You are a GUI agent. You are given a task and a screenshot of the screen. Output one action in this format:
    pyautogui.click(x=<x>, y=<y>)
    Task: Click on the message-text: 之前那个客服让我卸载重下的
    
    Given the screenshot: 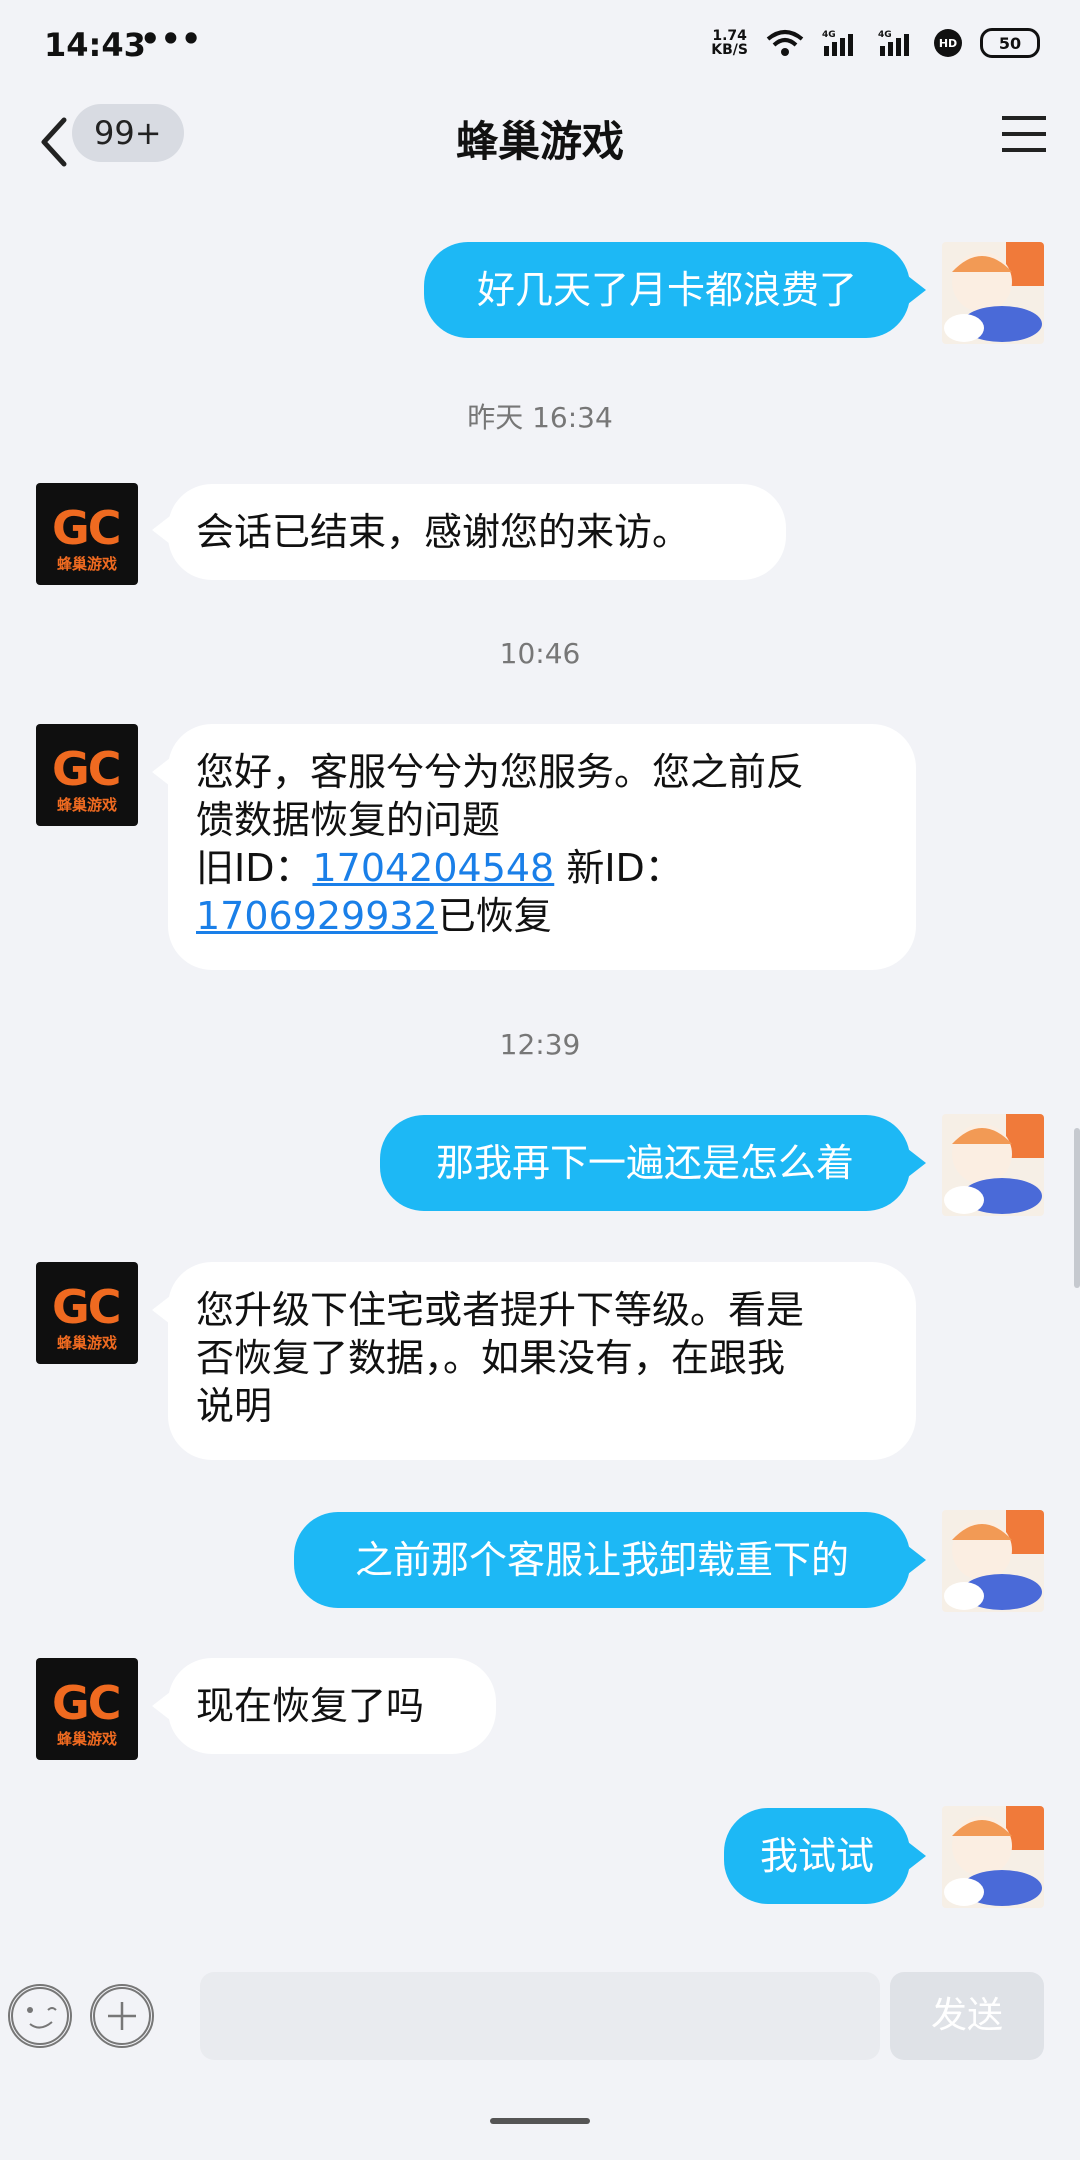 What is the action you would take?
    pyautogui.click(x=601, y=1560)
    